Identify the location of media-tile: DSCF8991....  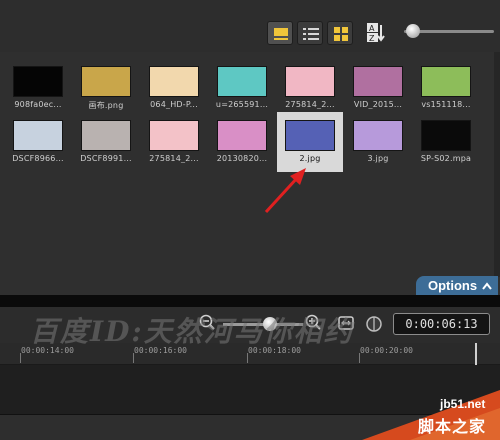
(106, 142).